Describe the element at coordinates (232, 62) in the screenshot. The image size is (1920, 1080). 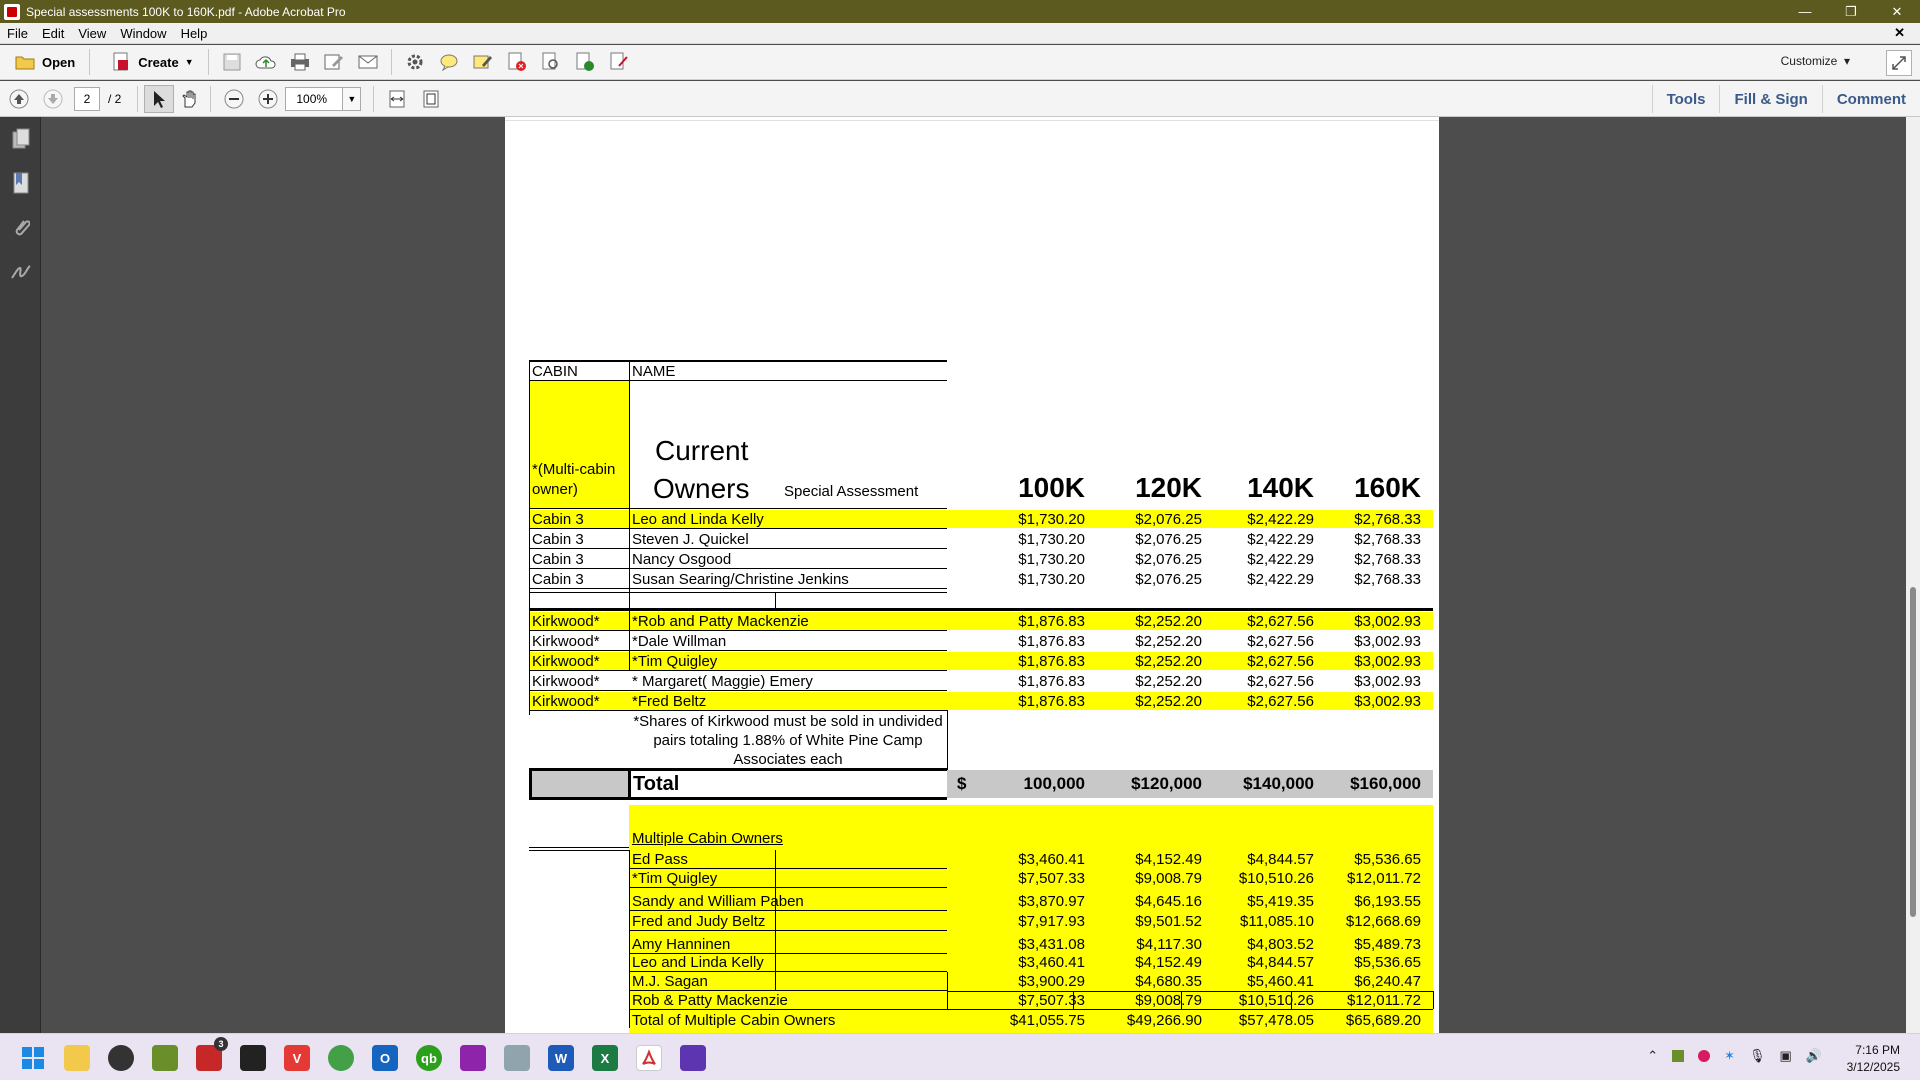
I see `save-icon` at that location.